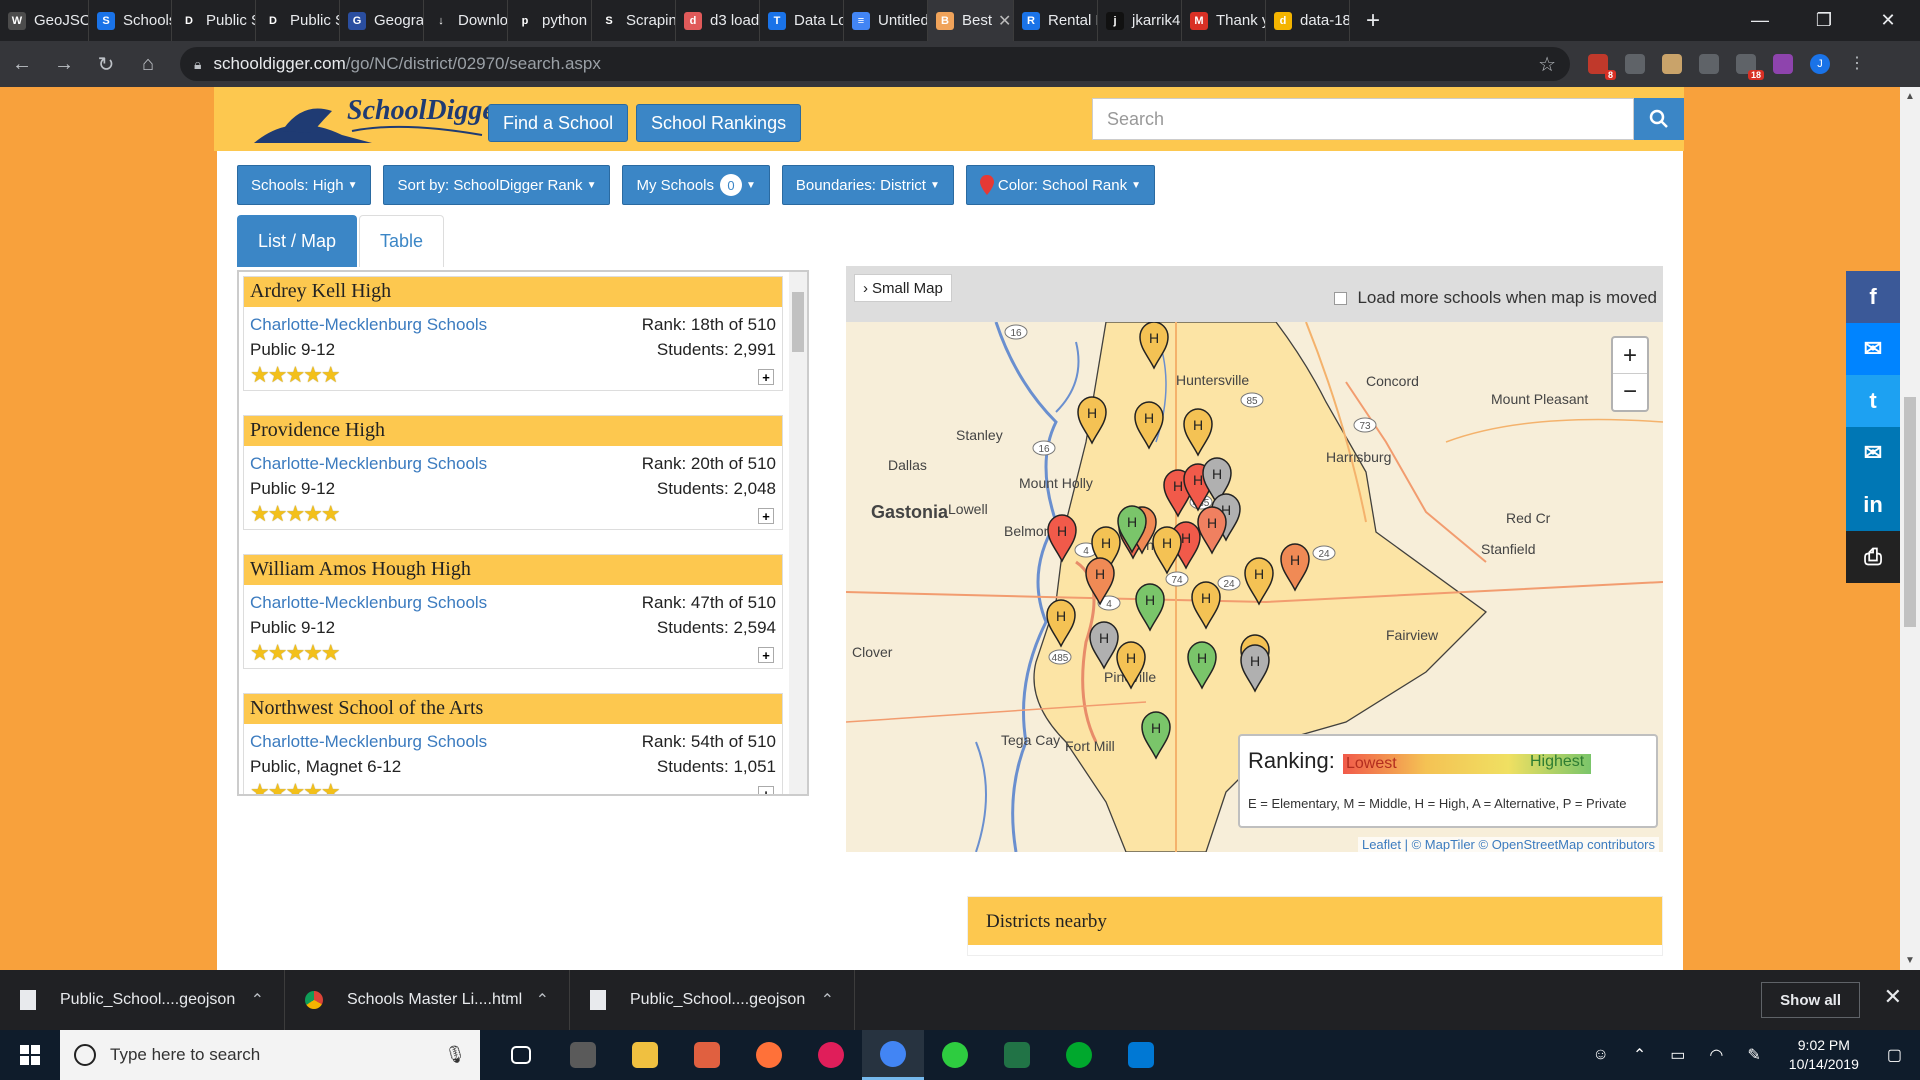 This screenshot has height=1080, width=1920. Describe the element at coordinates (1857, 64) in the screenshot. I see `menu-icon: ⋮` at that location.